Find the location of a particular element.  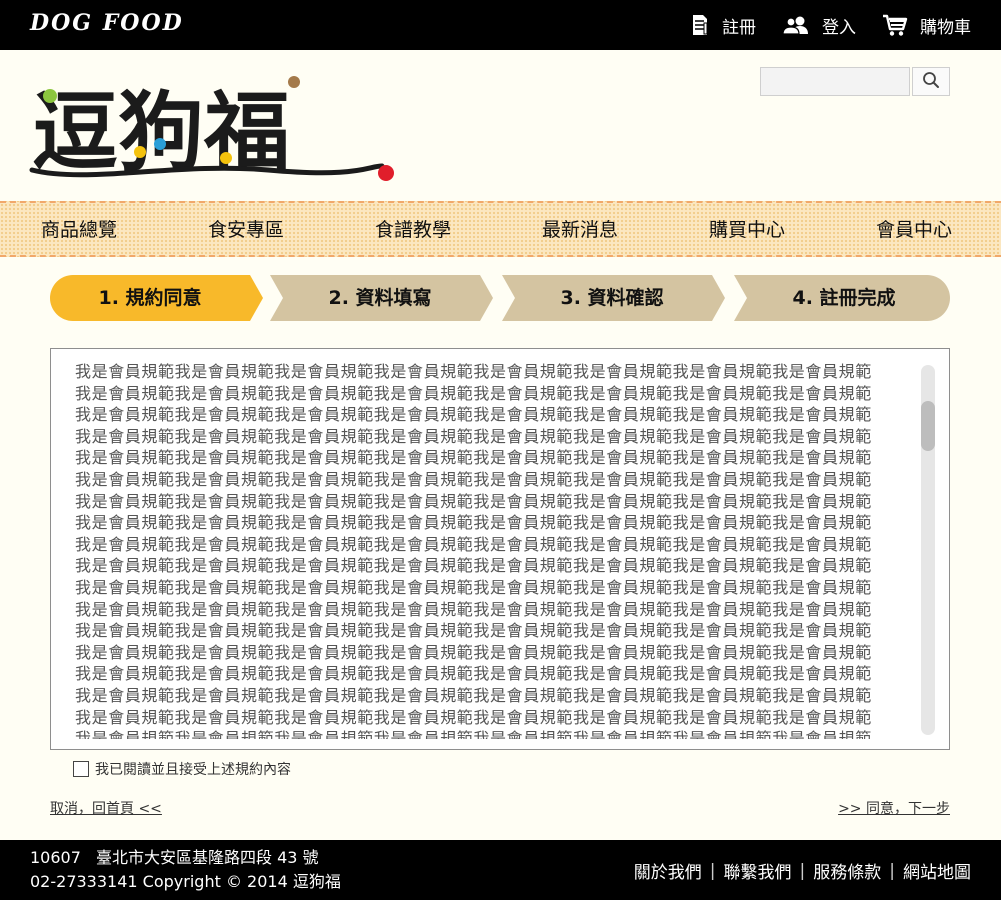

terms-scrollbar-thumb is located at coordinates (928, 426).